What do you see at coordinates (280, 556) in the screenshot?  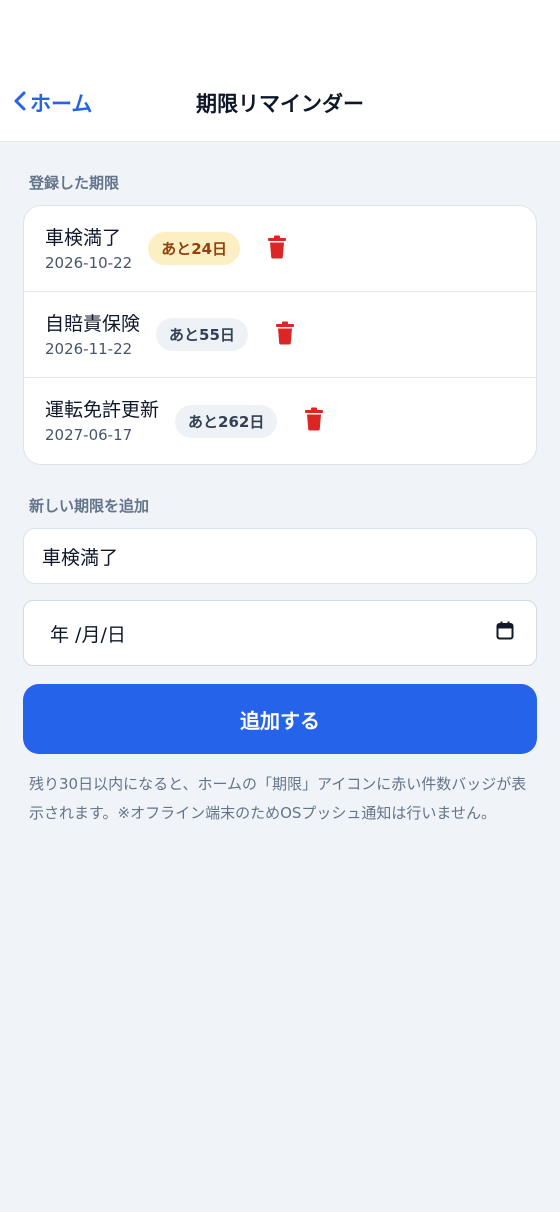 I see `deadline-name-input: 車検満了` at bounding box center [280, 556].